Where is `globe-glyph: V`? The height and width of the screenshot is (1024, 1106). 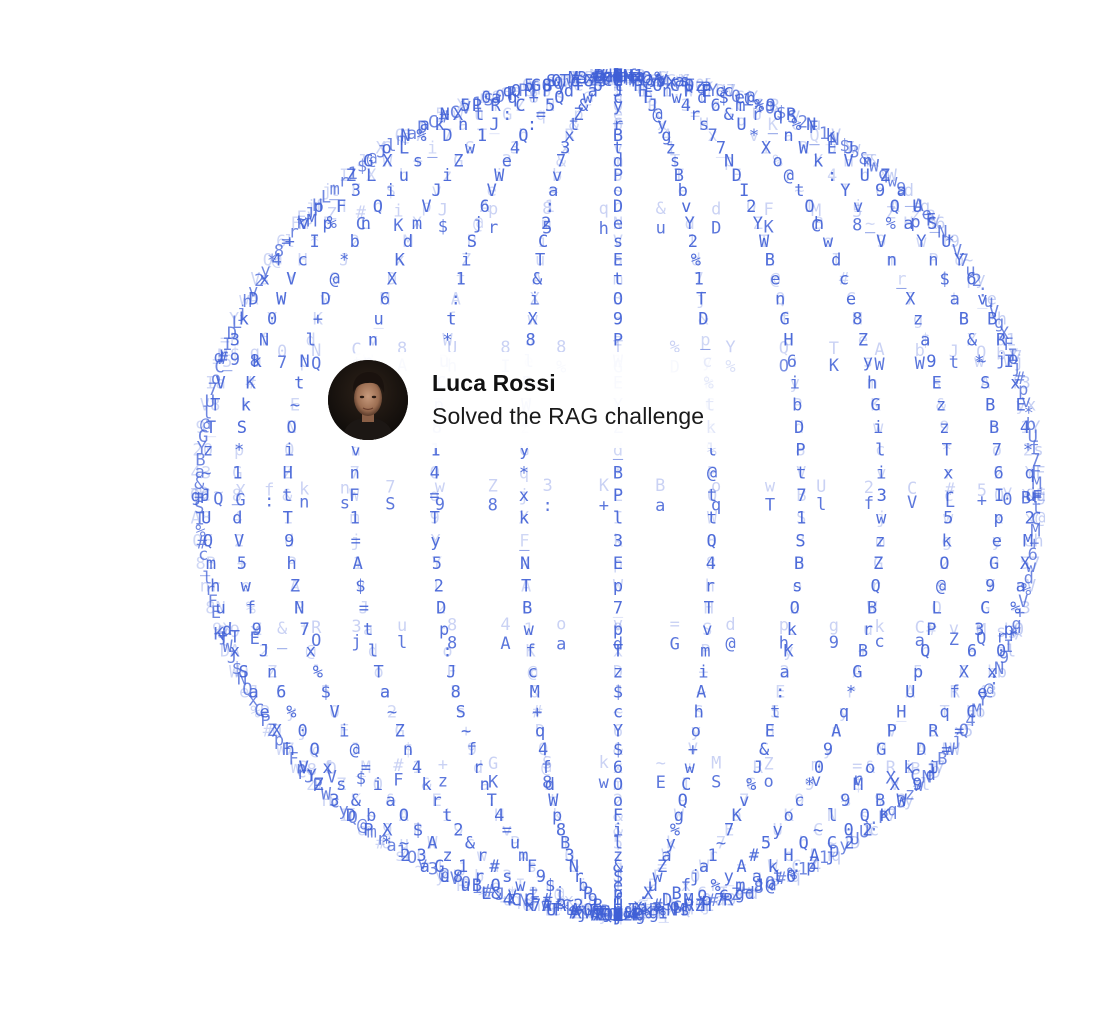
globe-glyph: V is located at coordinates (466, 108).